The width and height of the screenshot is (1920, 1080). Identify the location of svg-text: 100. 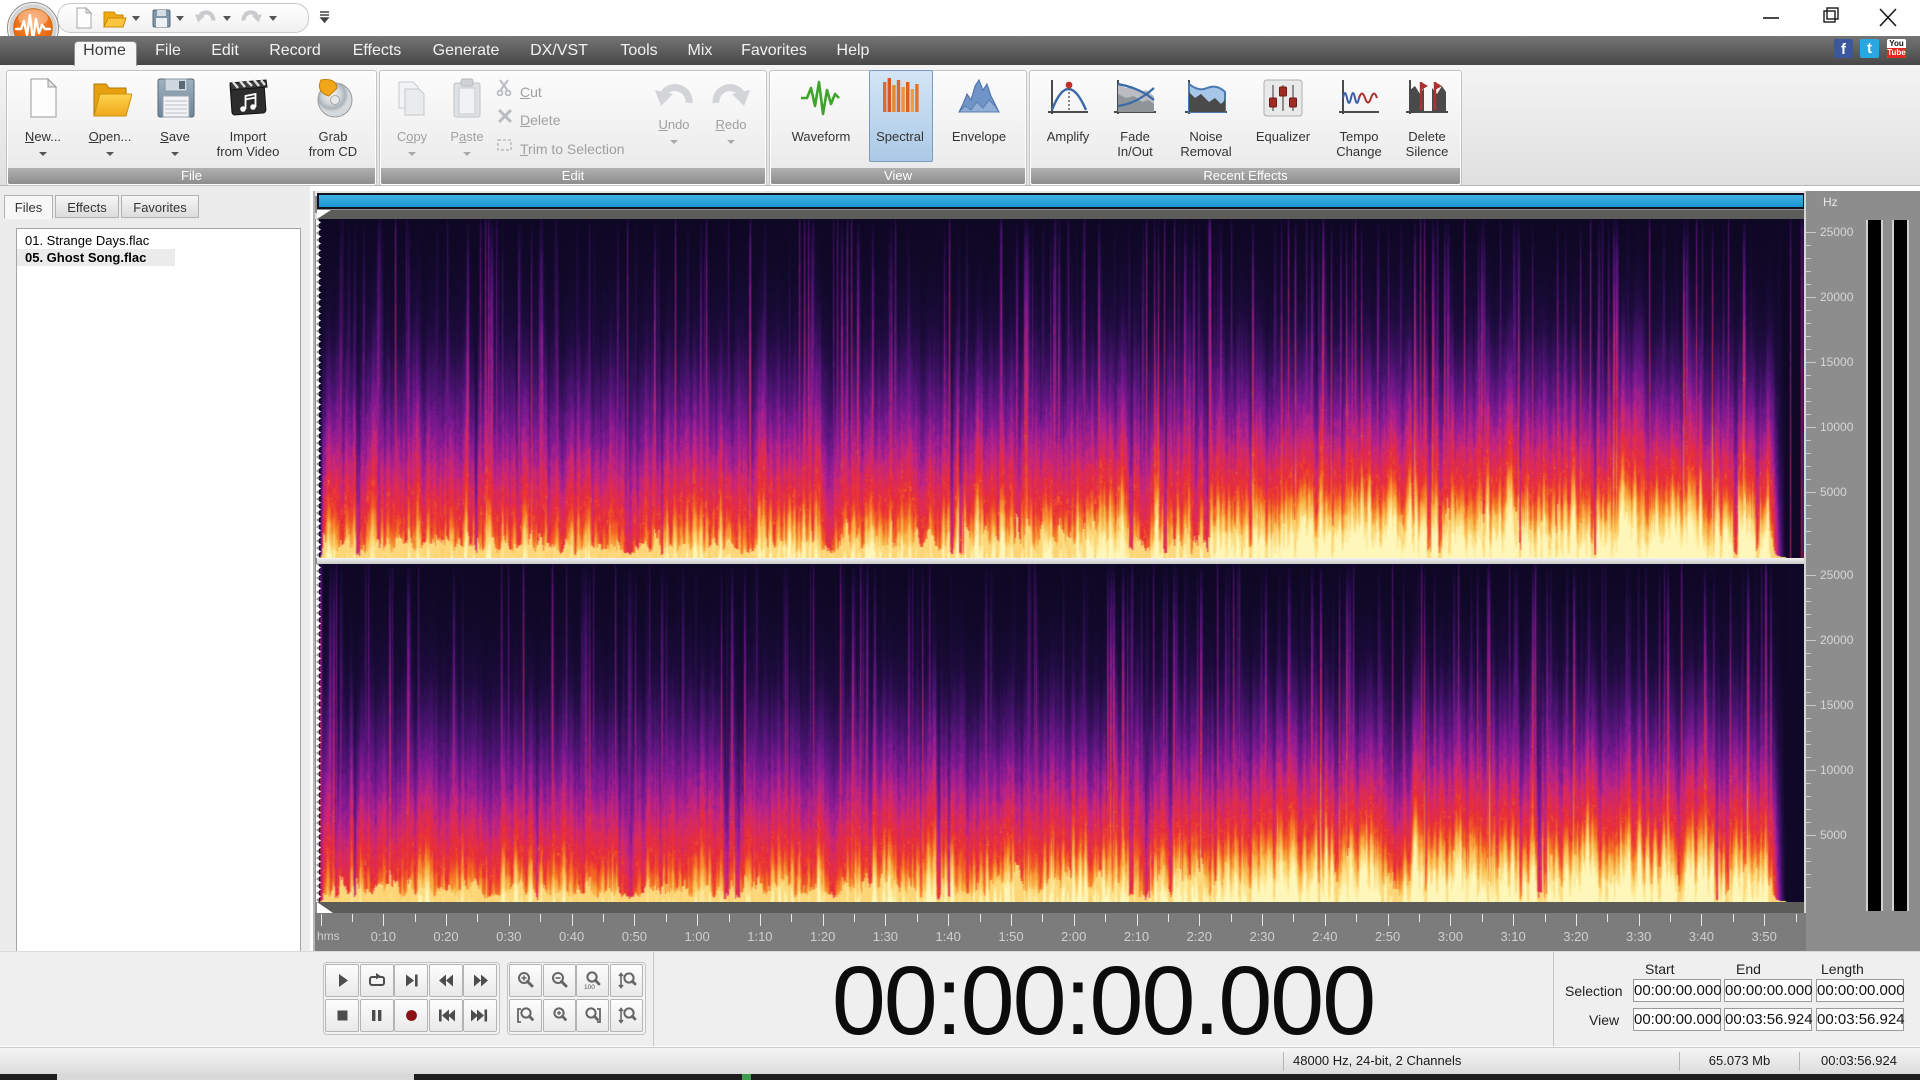
(589, 987).